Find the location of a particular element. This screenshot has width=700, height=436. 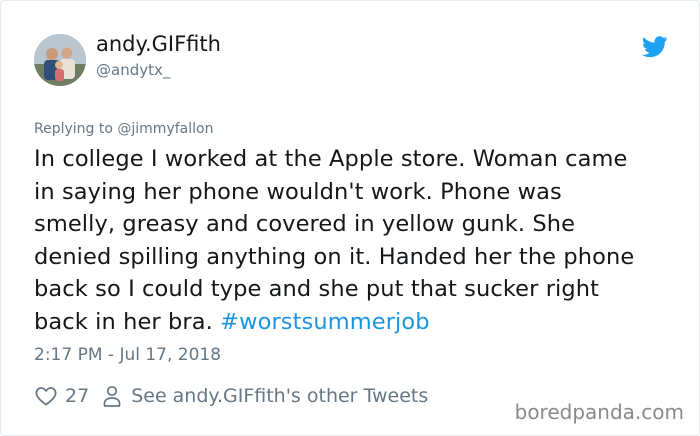

reply-mention-link: @jimmyfallon is located at coordinates (165, 129).